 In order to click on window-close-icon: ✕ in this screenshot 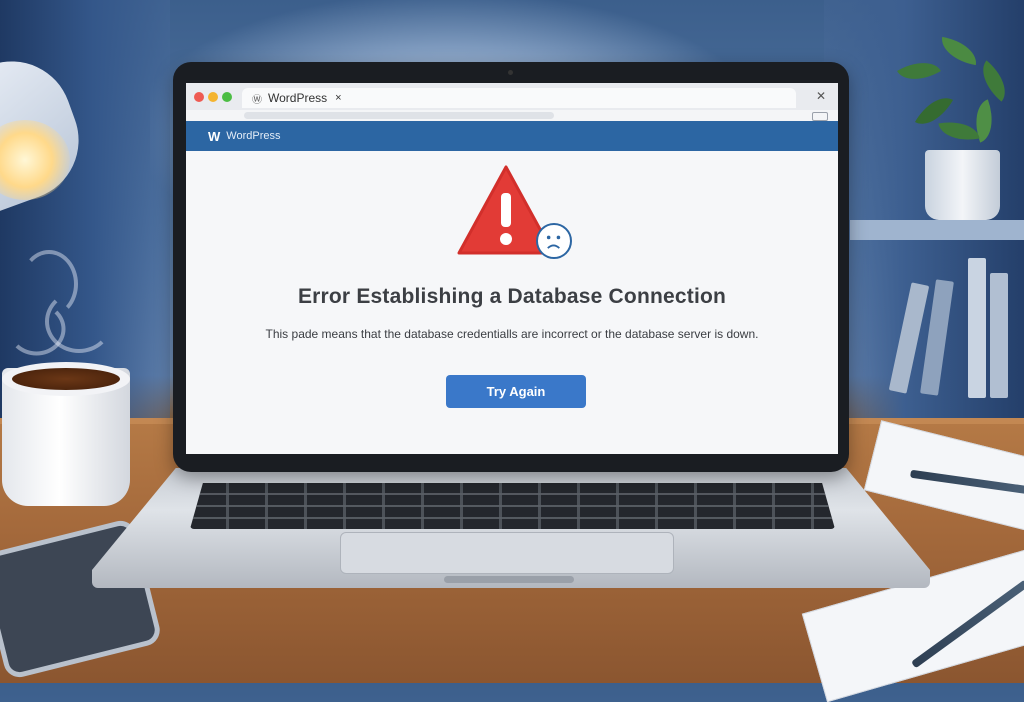, I will do `click(821, 96)`.